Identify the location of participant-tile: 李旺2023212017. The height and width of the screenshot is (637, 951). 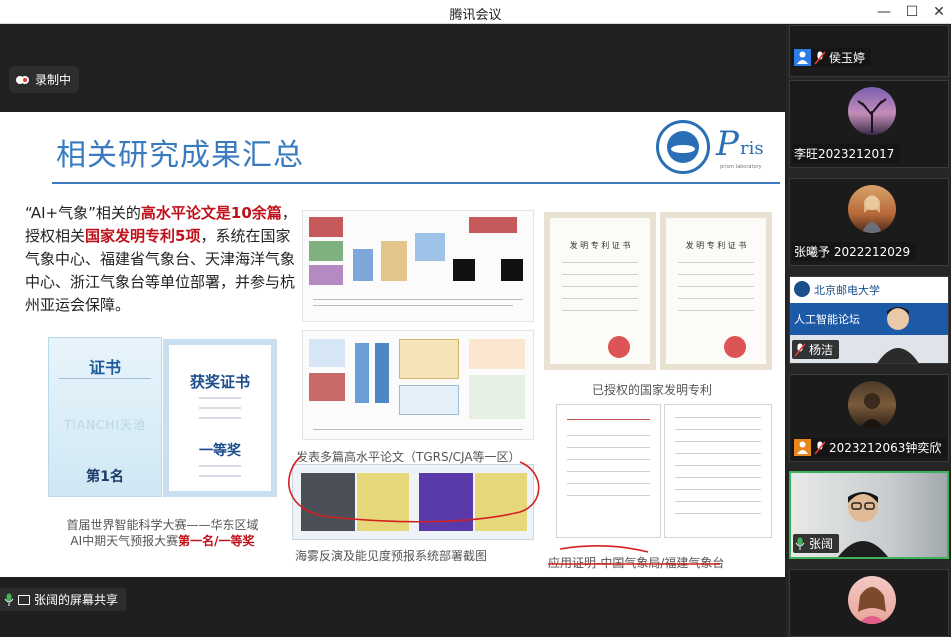
(869, 124).